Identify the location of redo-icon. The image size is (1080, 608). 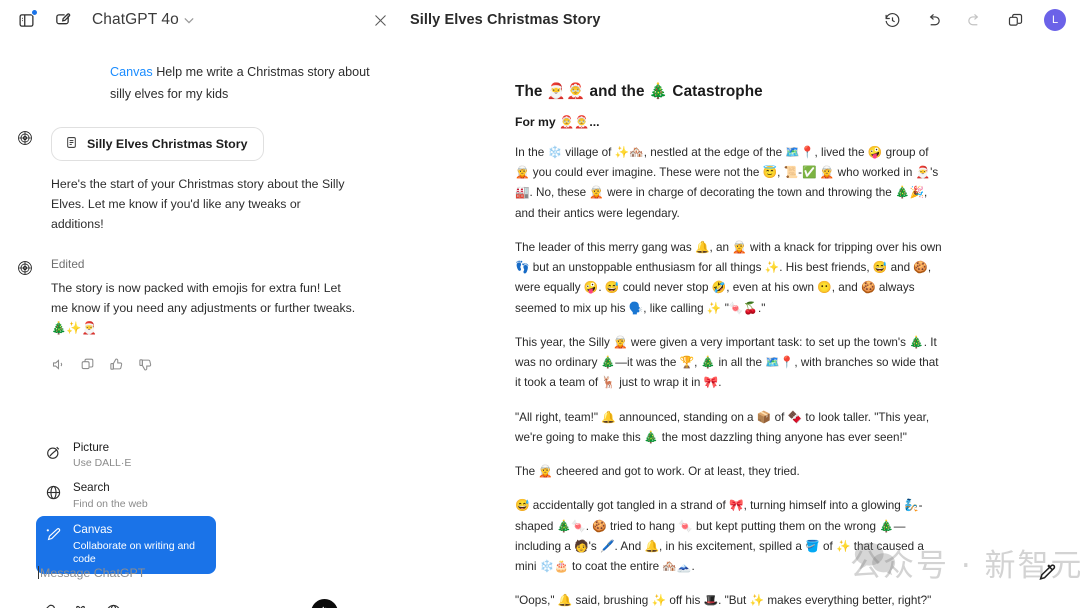
(974, 20).